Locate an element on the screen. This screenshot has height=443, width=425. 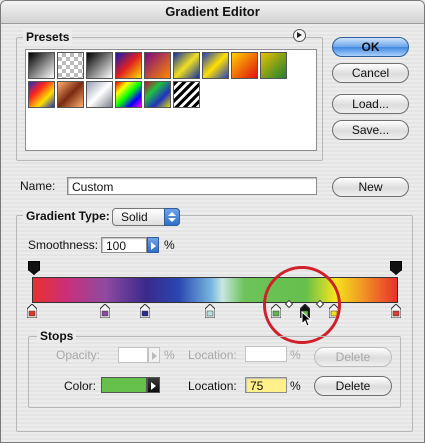
opacity-unit: % is located at coordinates (169, 355).